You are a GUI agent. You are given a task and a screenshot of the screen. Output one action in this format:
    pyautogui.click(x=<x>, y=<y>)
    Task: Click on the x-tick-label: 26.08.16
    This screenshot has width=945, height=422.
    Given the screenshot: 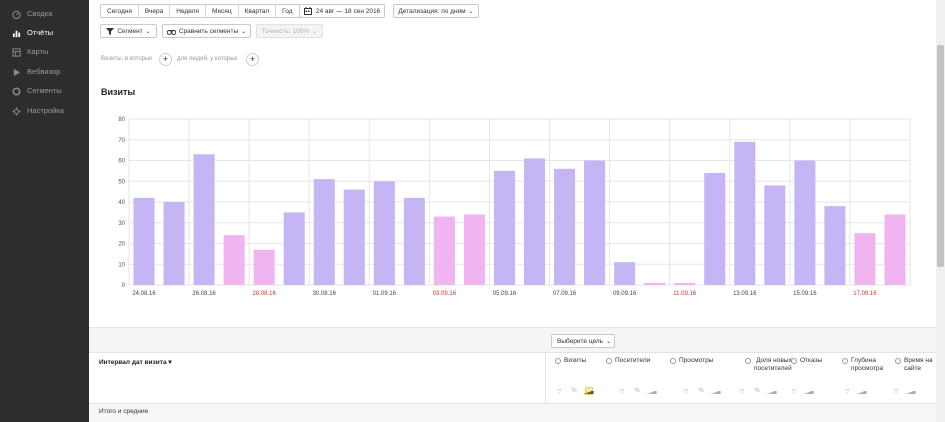 What is the action you would take?
    pyautogui.click(x=204, y=294)
    